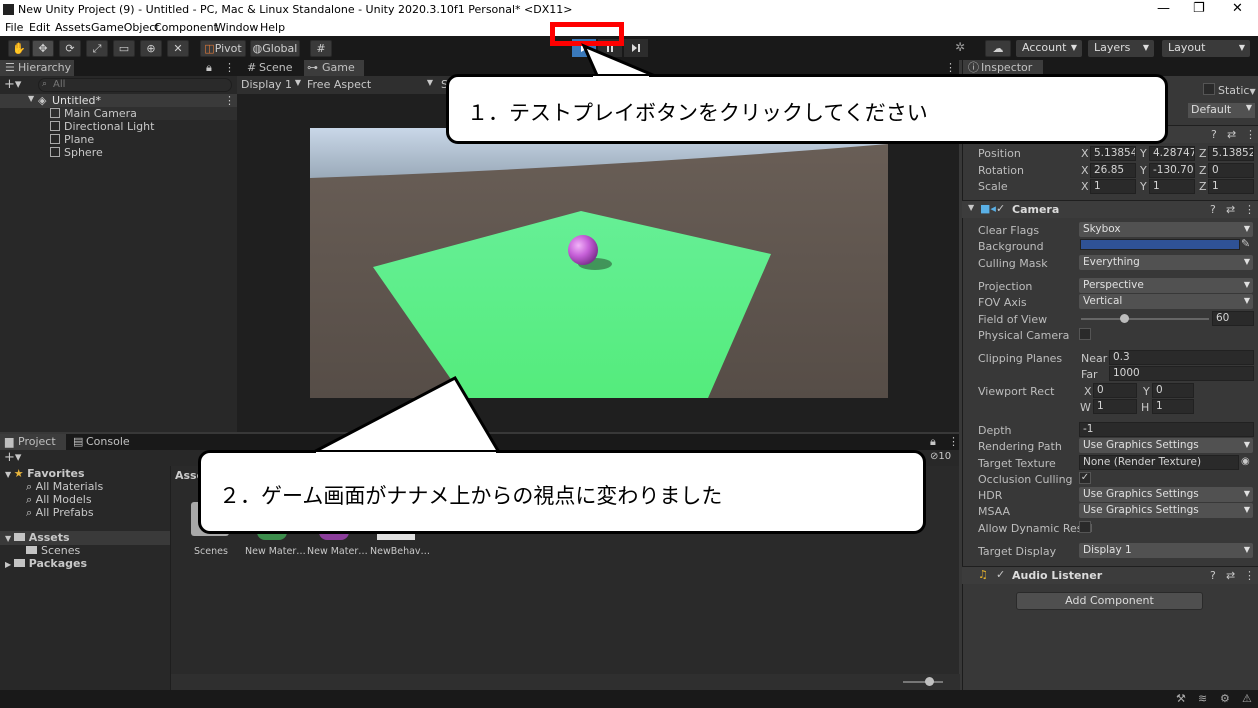  I want to click on callout-step1: １．テストプレイボタンをクリックしてください, so click(807, 109).